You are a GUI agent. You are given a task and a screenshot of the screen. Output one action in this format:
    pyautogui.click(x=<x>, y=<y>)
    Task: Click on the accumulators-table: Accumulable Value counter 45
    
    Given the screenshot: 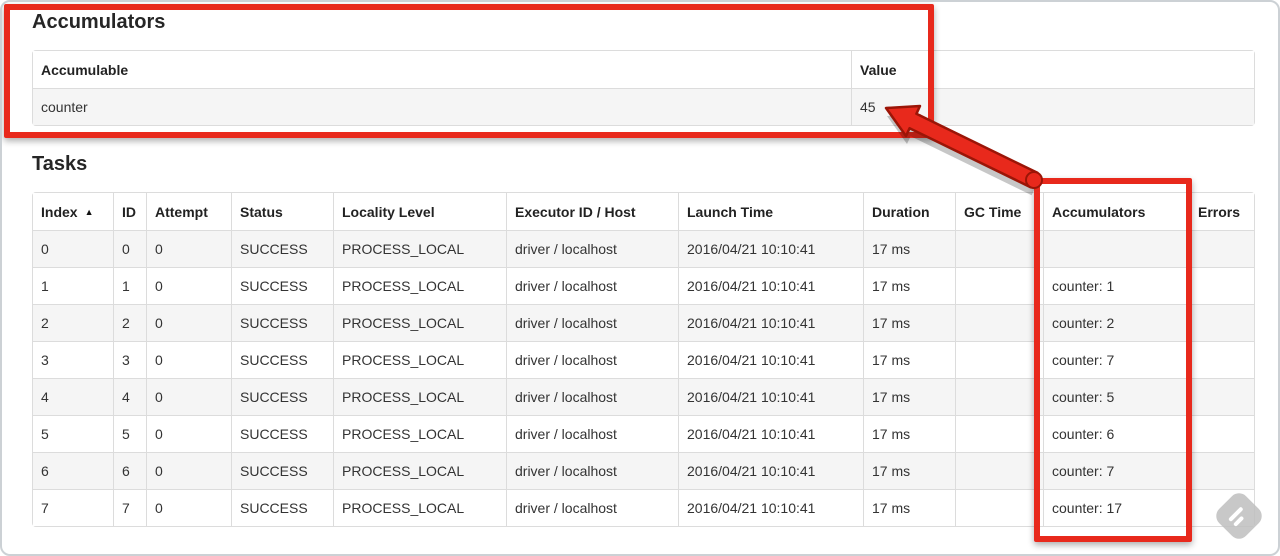 What is the action you would take?
    pyautogui.click(x=643, y=88)
    